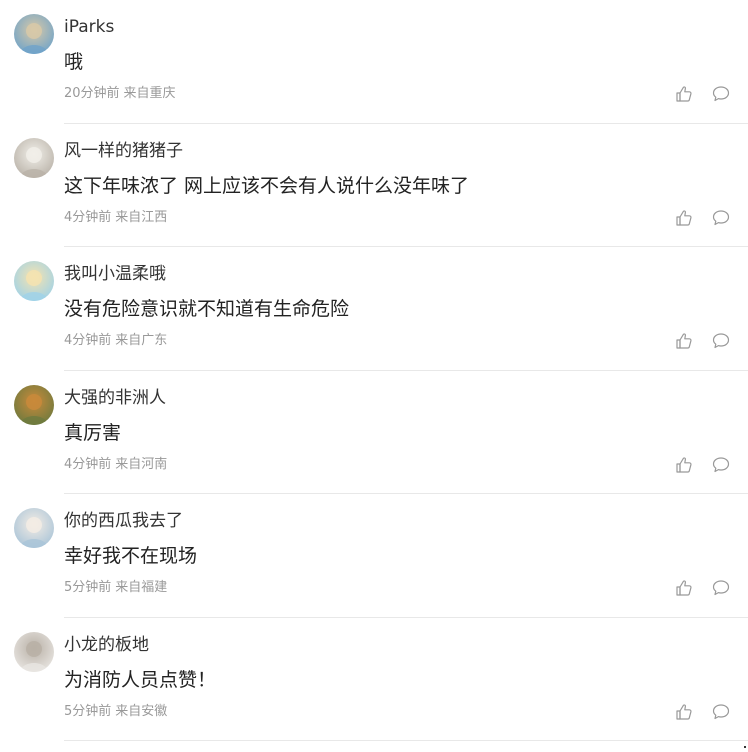  Describe the element at coordinates (34, 281) in the screenshot. I see `avatar-anime-girl-icon` at that location.